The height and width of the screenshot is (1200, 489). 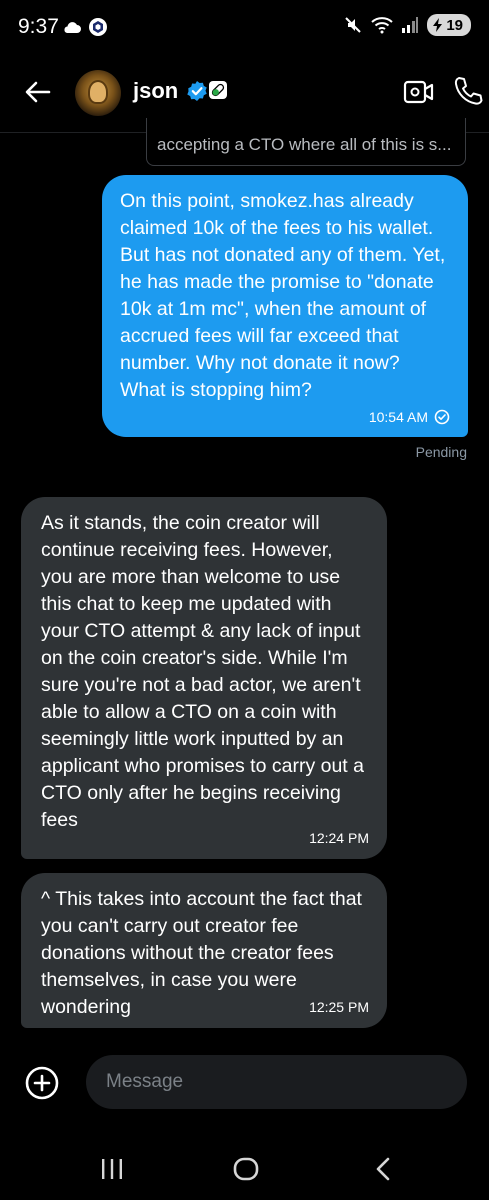 What do you see at coordinates (98, 93) in the screenshot?
I see `avatar` at bounding box center [98, 93].